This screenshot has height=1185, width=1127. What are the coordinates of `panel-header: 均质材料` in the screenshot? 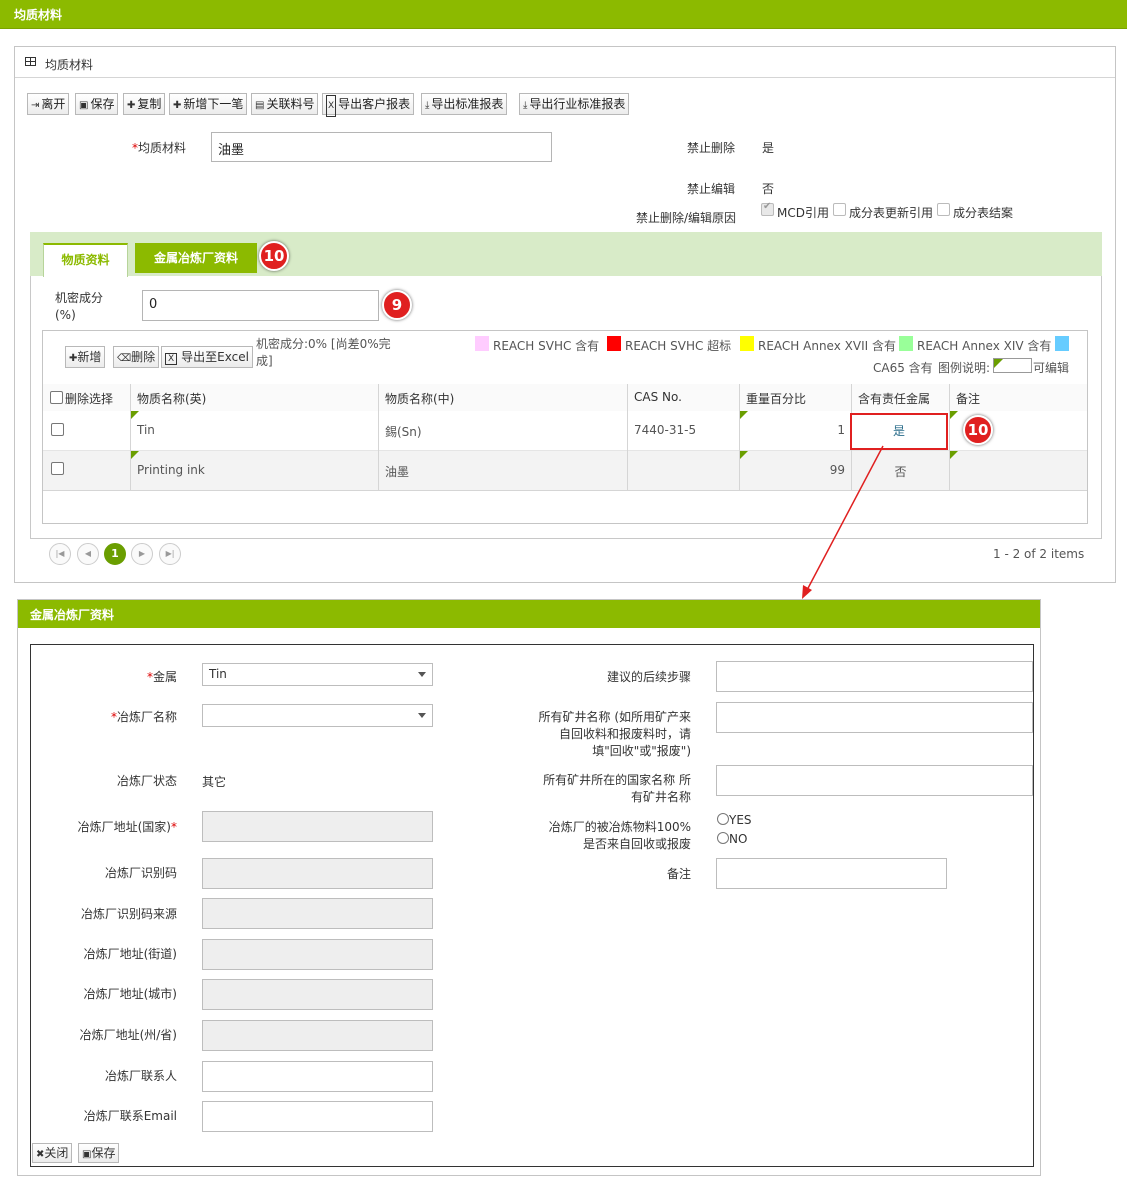 It's located at (565, 62).